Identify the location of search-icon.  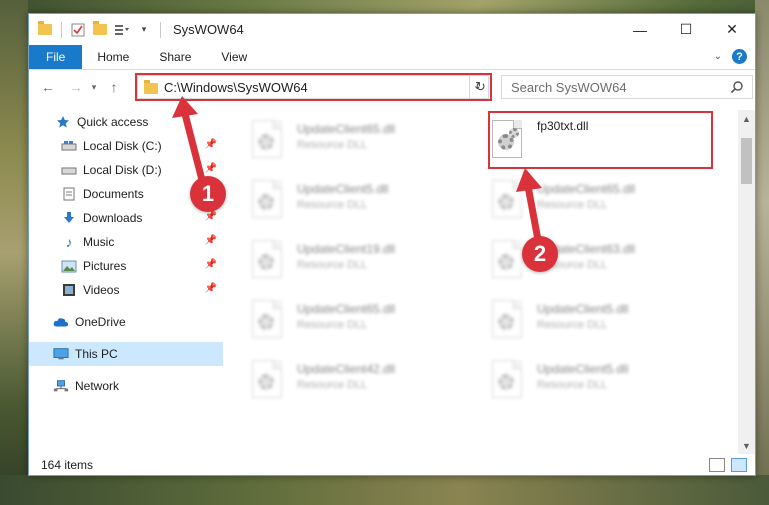
(737, 88).